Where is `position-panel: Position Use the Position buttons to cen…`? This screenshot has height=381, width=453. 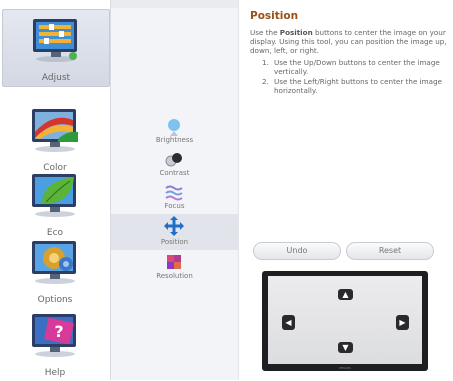 position-panel: Position Use the Position buttons to cen… is located at coordinates (348, 53).